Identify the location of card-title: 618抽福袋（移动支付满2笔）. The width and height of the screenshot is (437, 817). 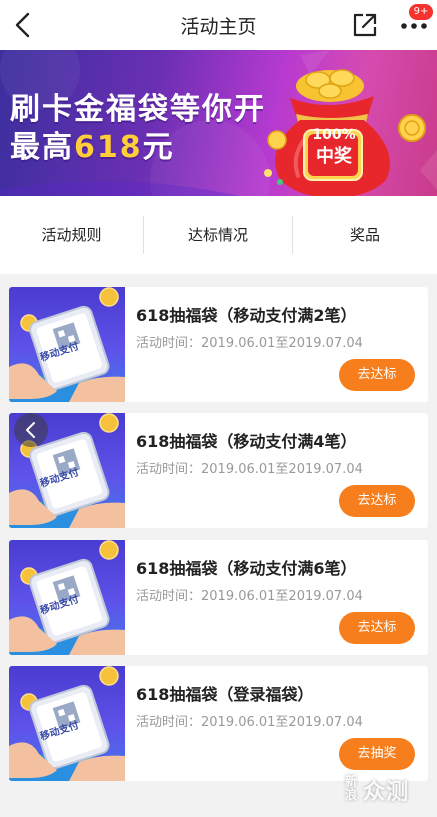
(246, 315).